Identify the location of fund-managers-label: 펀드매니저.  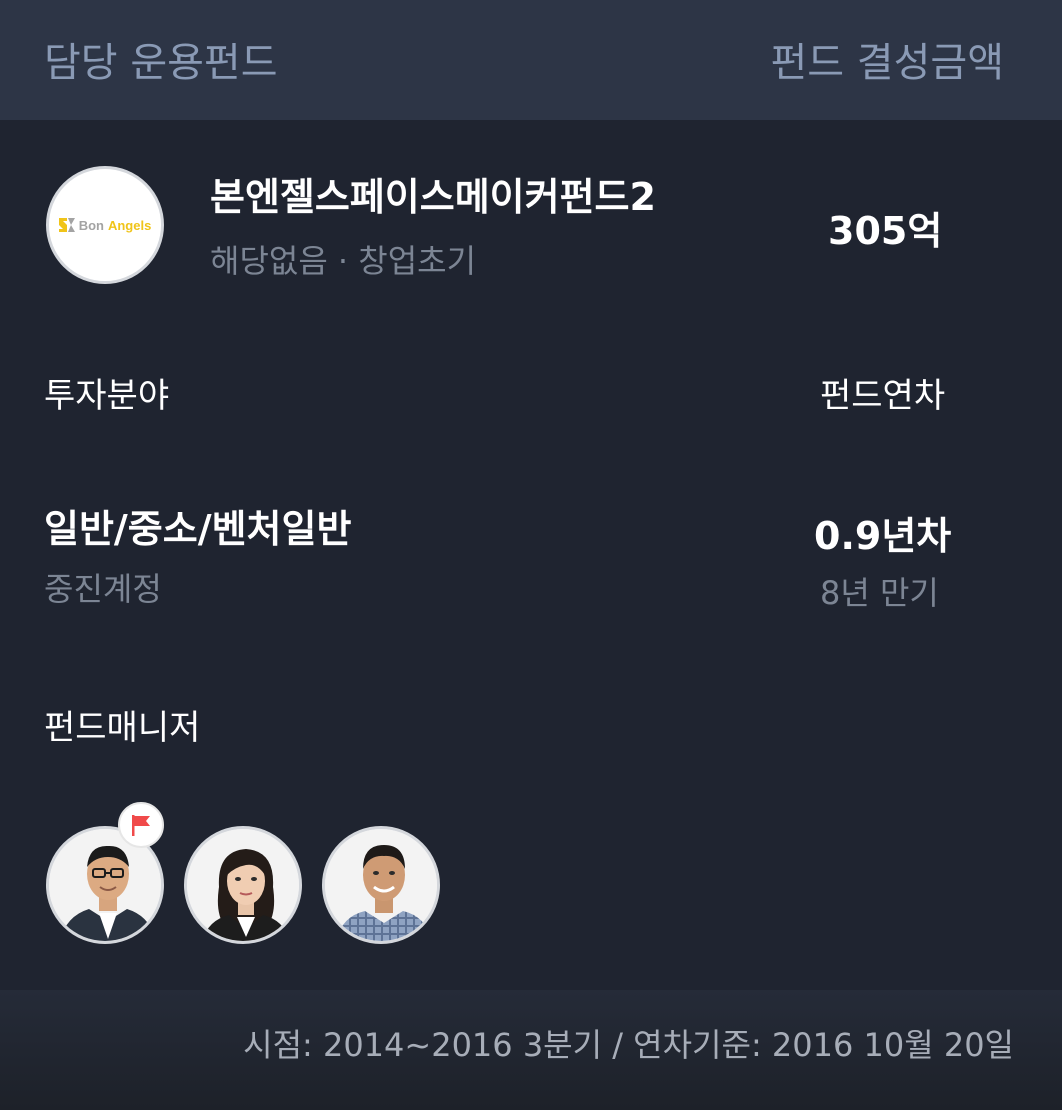
(122, 728).